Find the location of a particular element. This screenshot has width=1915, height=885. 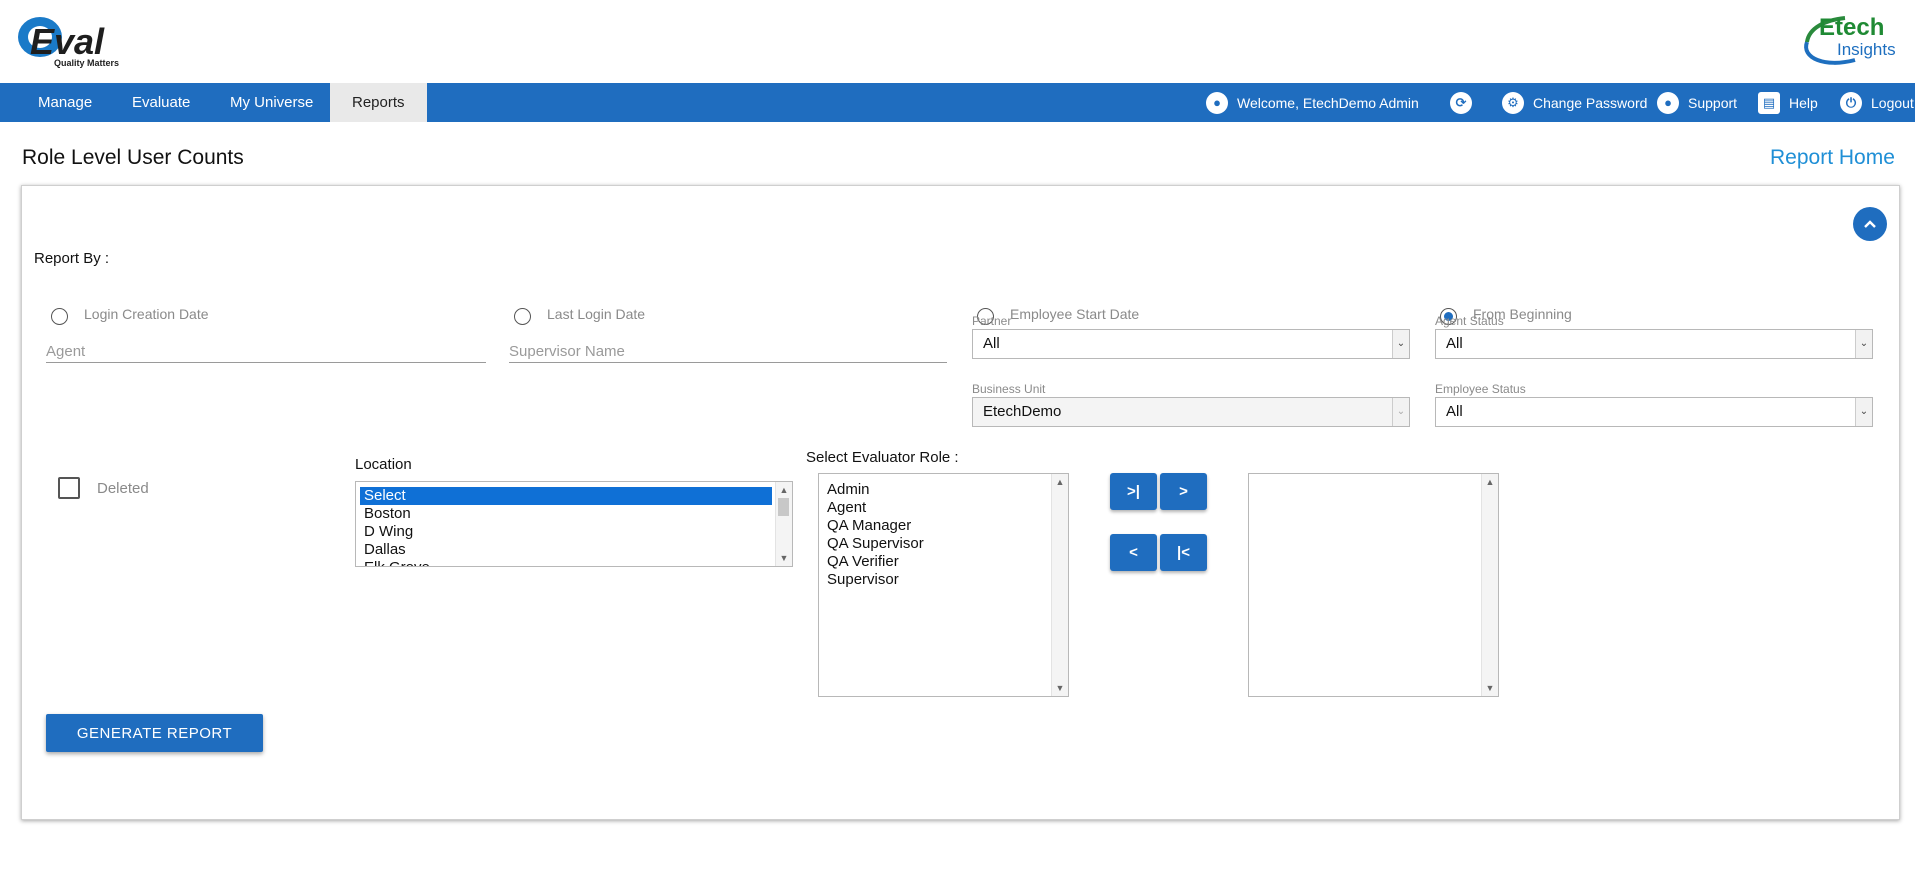

radio-login-creation-date-label: Login Creation Date is located at coordinates (146, 314).